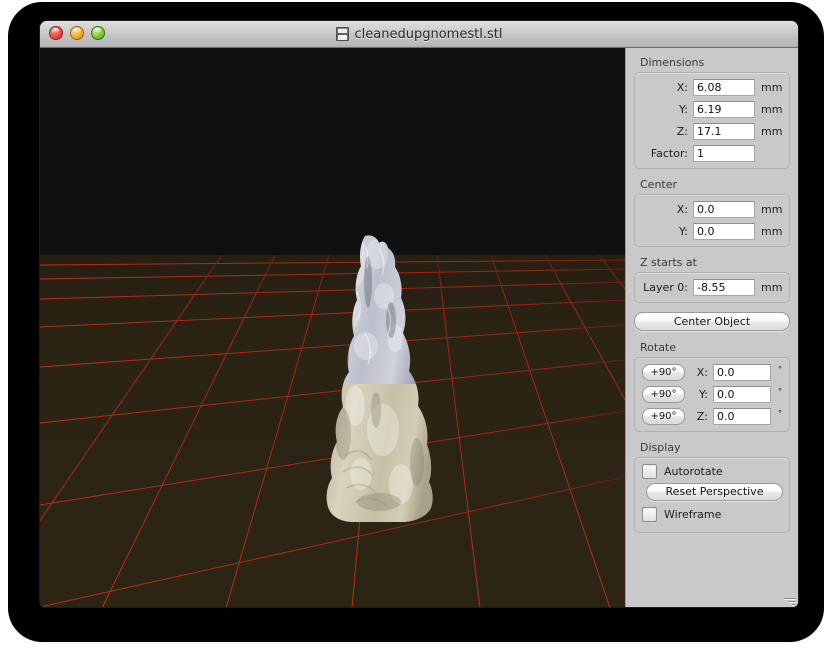 The image size is (834, 657). What do you see at coordinates (378, 379) in the screenshot?
I see `gnome-stl-model` at bounding box center [378, 379].